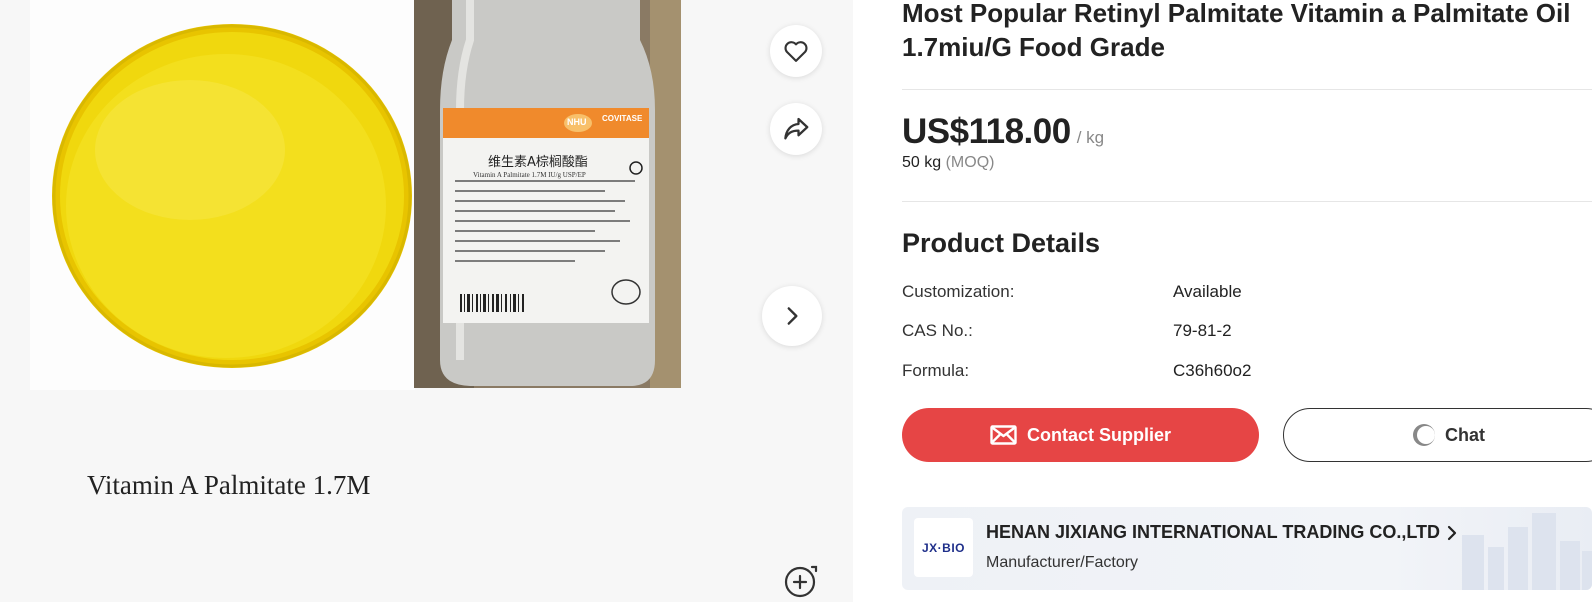 The image size is (1592, 602). I want to click on next-image-button, so click(792, 316).